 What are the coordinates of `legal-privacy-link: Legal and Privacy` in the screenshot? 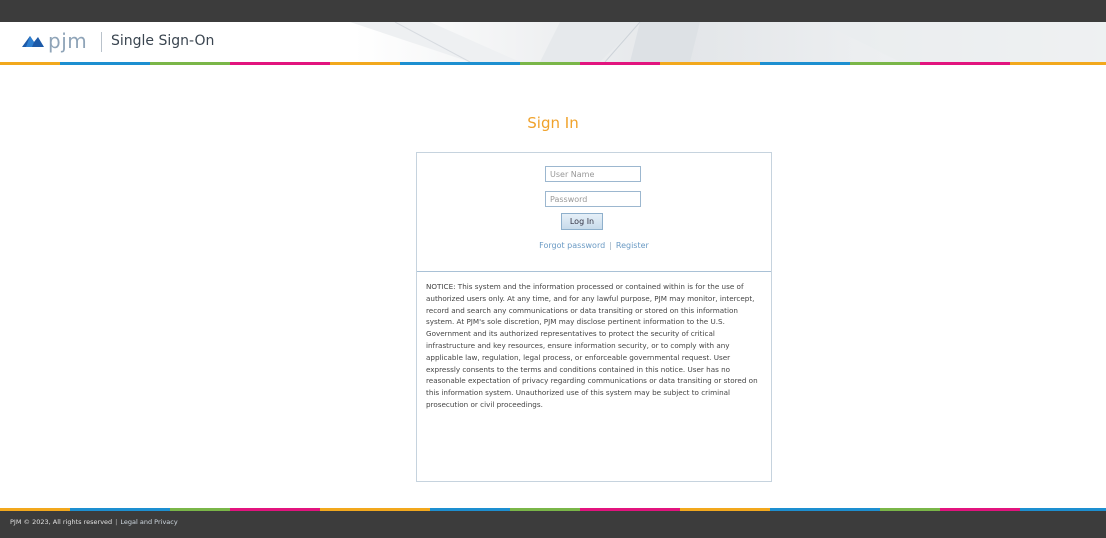 It's located at (148, 522).